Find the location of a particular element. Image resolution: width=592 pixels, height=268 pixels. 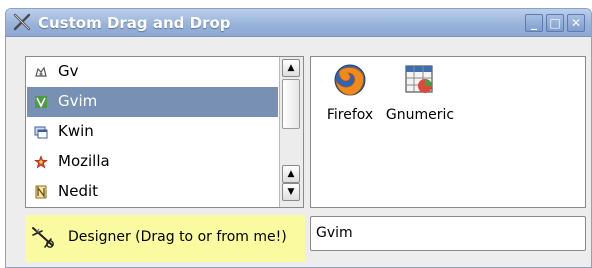

scroll-up-button-bottom: ▲ is located at coordinates (291, 174).